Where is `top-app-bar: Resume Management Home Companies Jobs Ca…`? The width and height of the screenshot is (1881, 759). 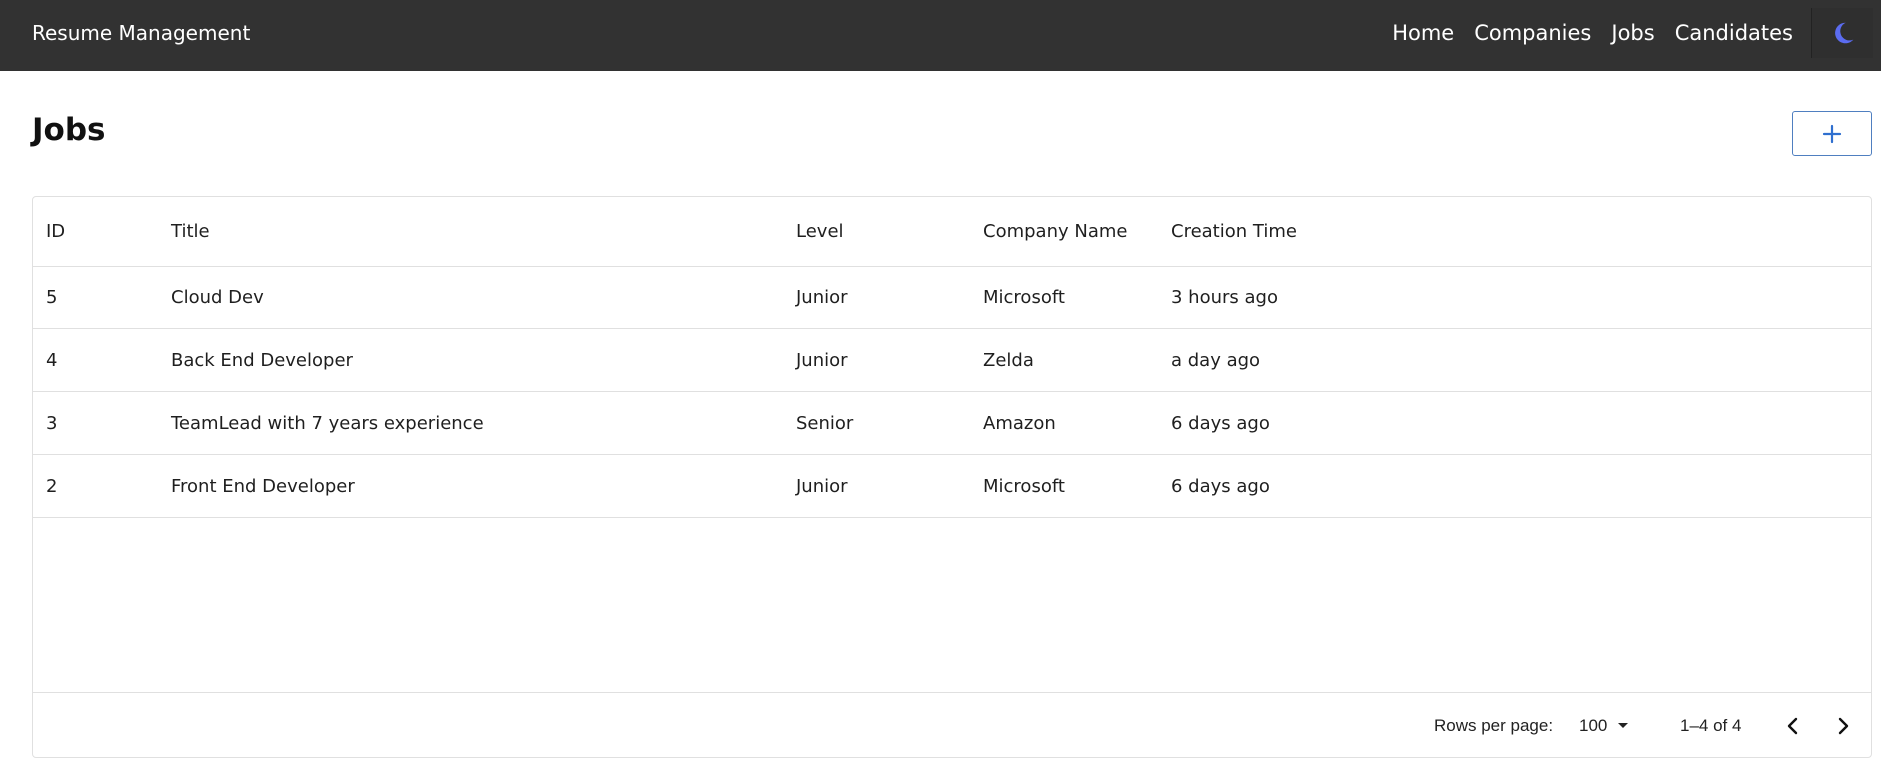 top-app-bar: Resume Management Home Companies Jobs Ca… is located at coordinates (940, 35).